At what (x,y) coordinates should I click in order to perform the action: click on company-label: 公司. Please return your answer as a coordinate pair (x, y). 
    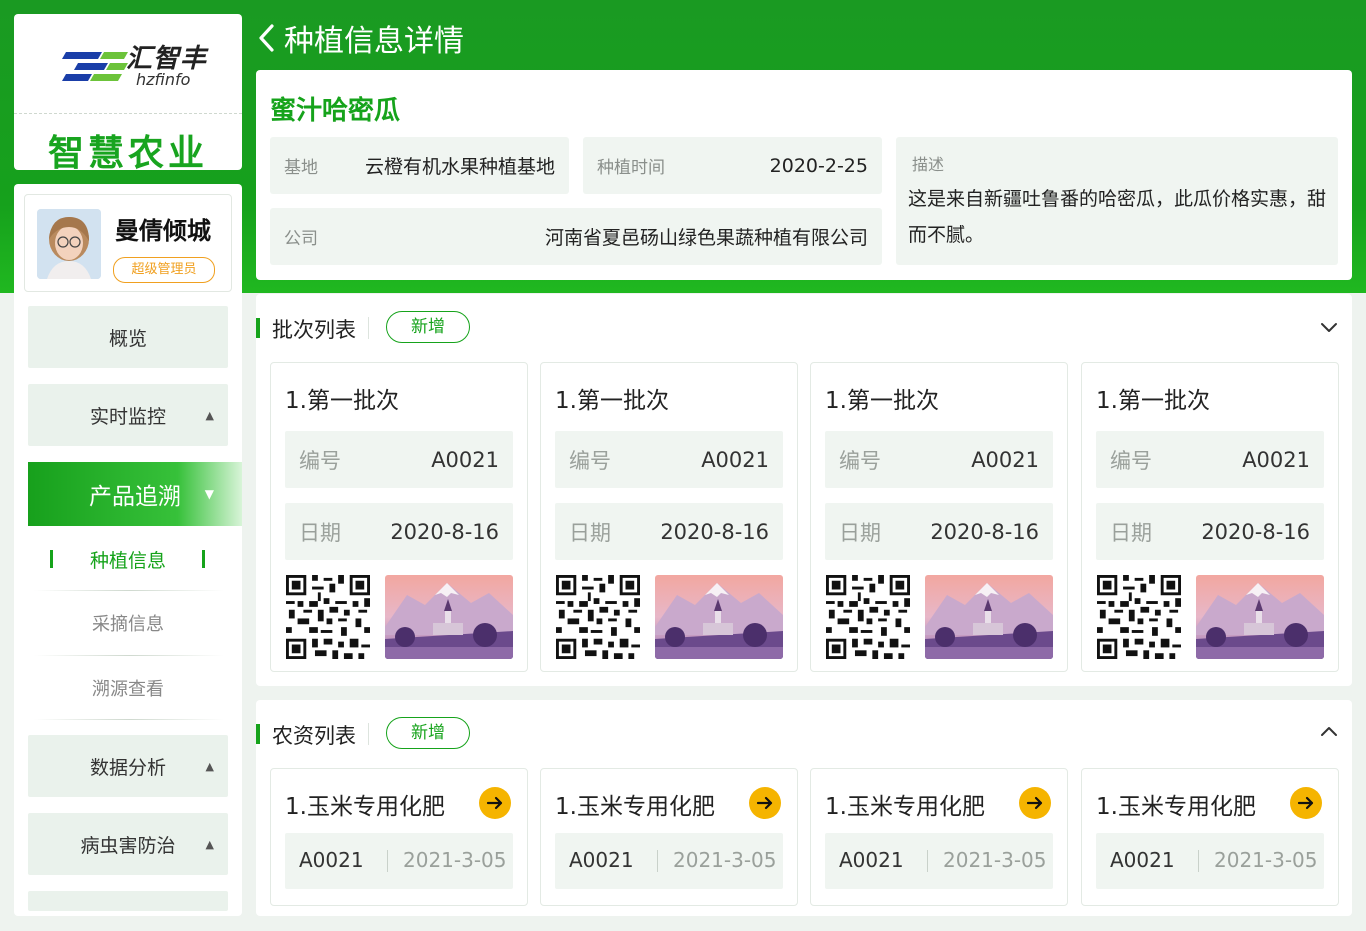
    Looking at the image, I should click on (301, 239).